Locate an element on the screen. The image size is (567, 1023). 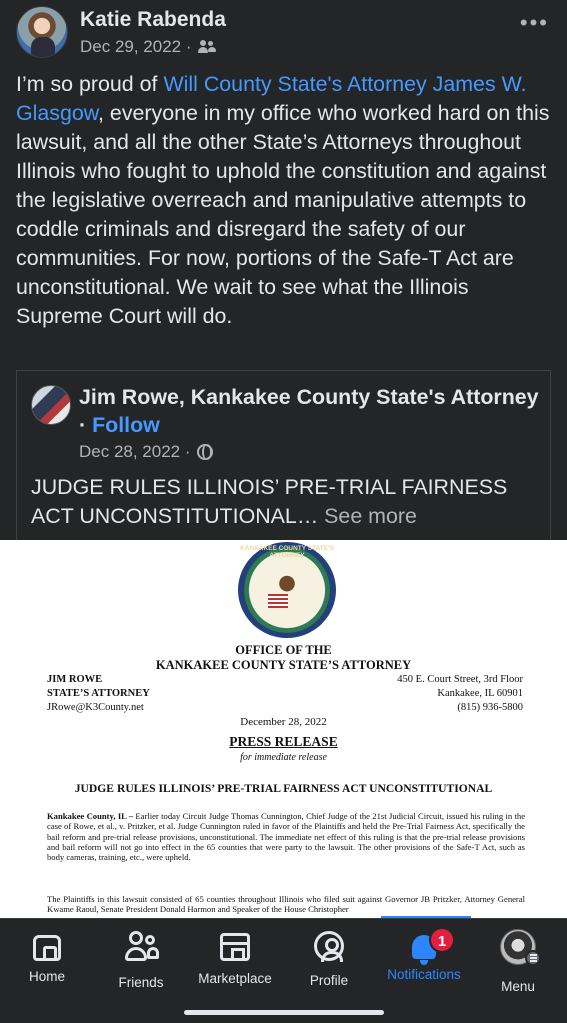
see-more-link: See more is located at coordinates (367, 516).